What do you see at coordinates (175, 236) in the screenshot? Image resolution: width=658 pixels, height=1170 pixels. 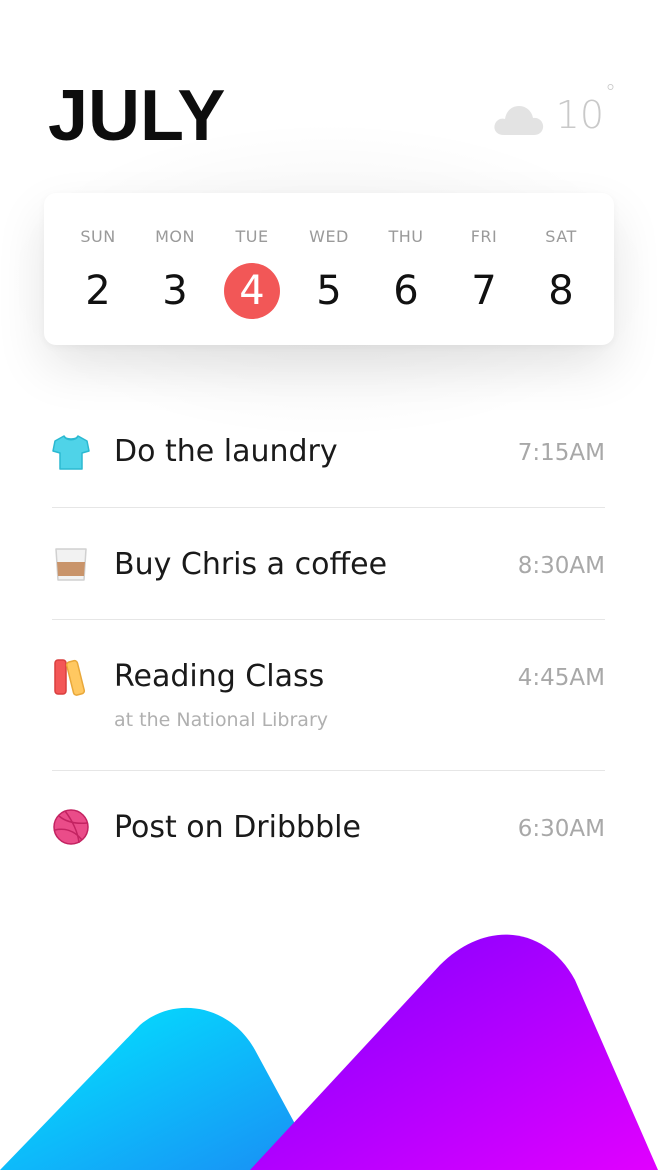 I see `day-name: MON` at bounding box center [175, 236].